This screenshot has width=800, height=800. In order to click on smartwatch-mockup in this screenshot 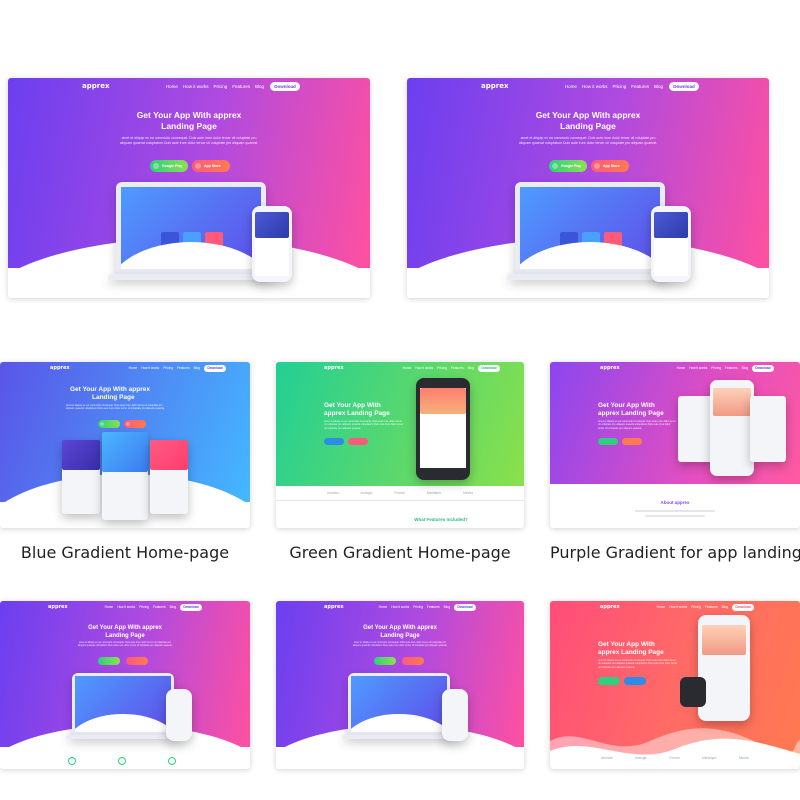, I will do `click(693, 692)`.